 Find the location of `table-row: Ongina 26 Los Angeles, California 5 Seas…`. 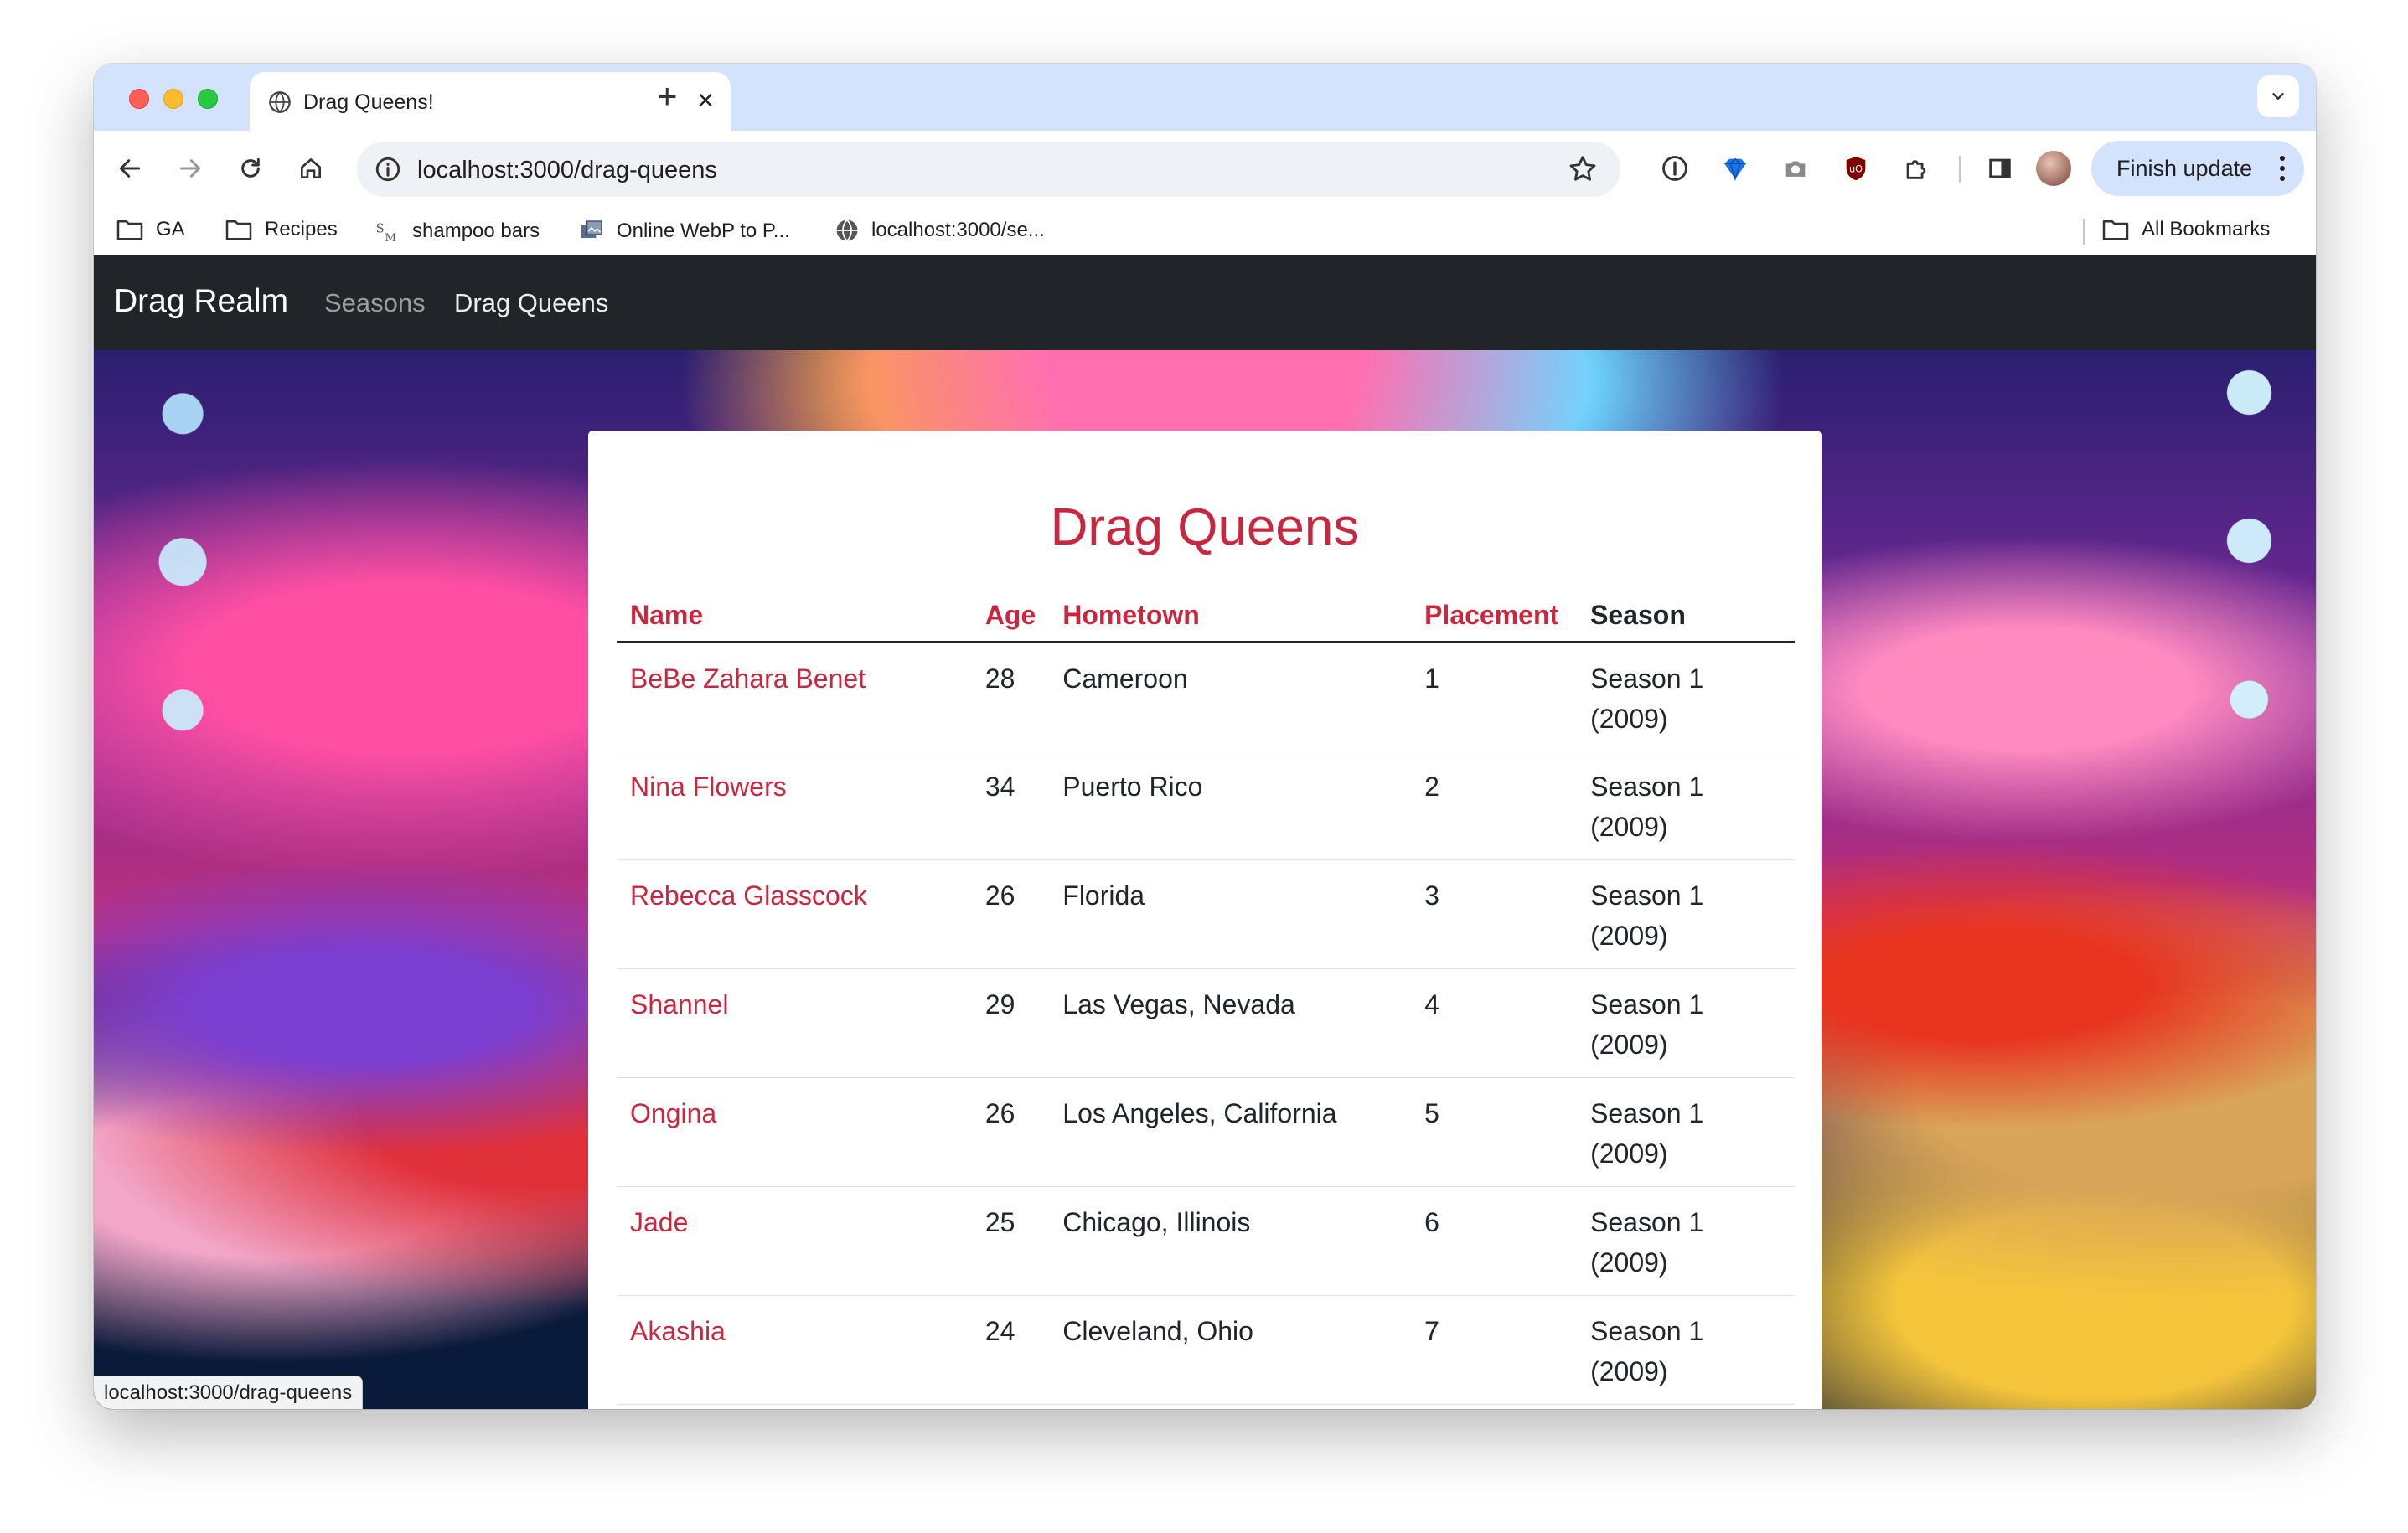

table-row: Ongina 26 Los Angeles, California 5 Seas… is located at coordinates (1206, 1131).